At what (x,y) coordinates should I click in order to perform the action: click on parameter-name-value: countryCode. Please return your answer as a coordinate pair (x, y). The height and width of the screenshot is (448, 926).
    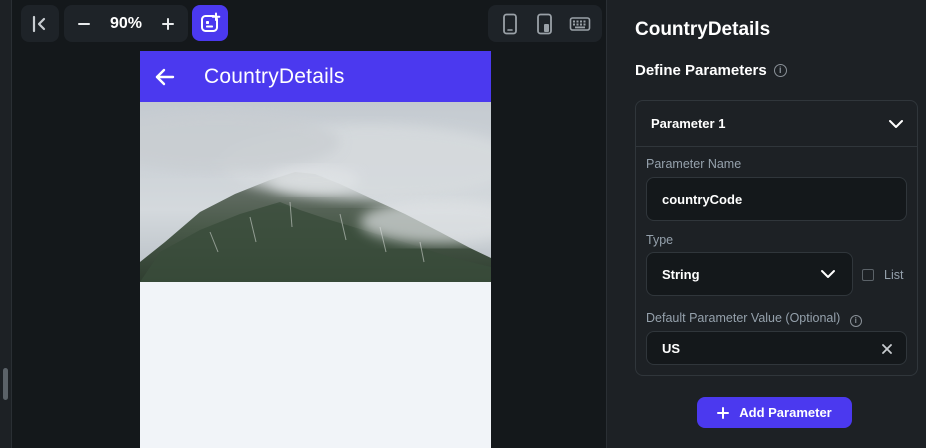
    Looking at the image, I should click on (702, 199).